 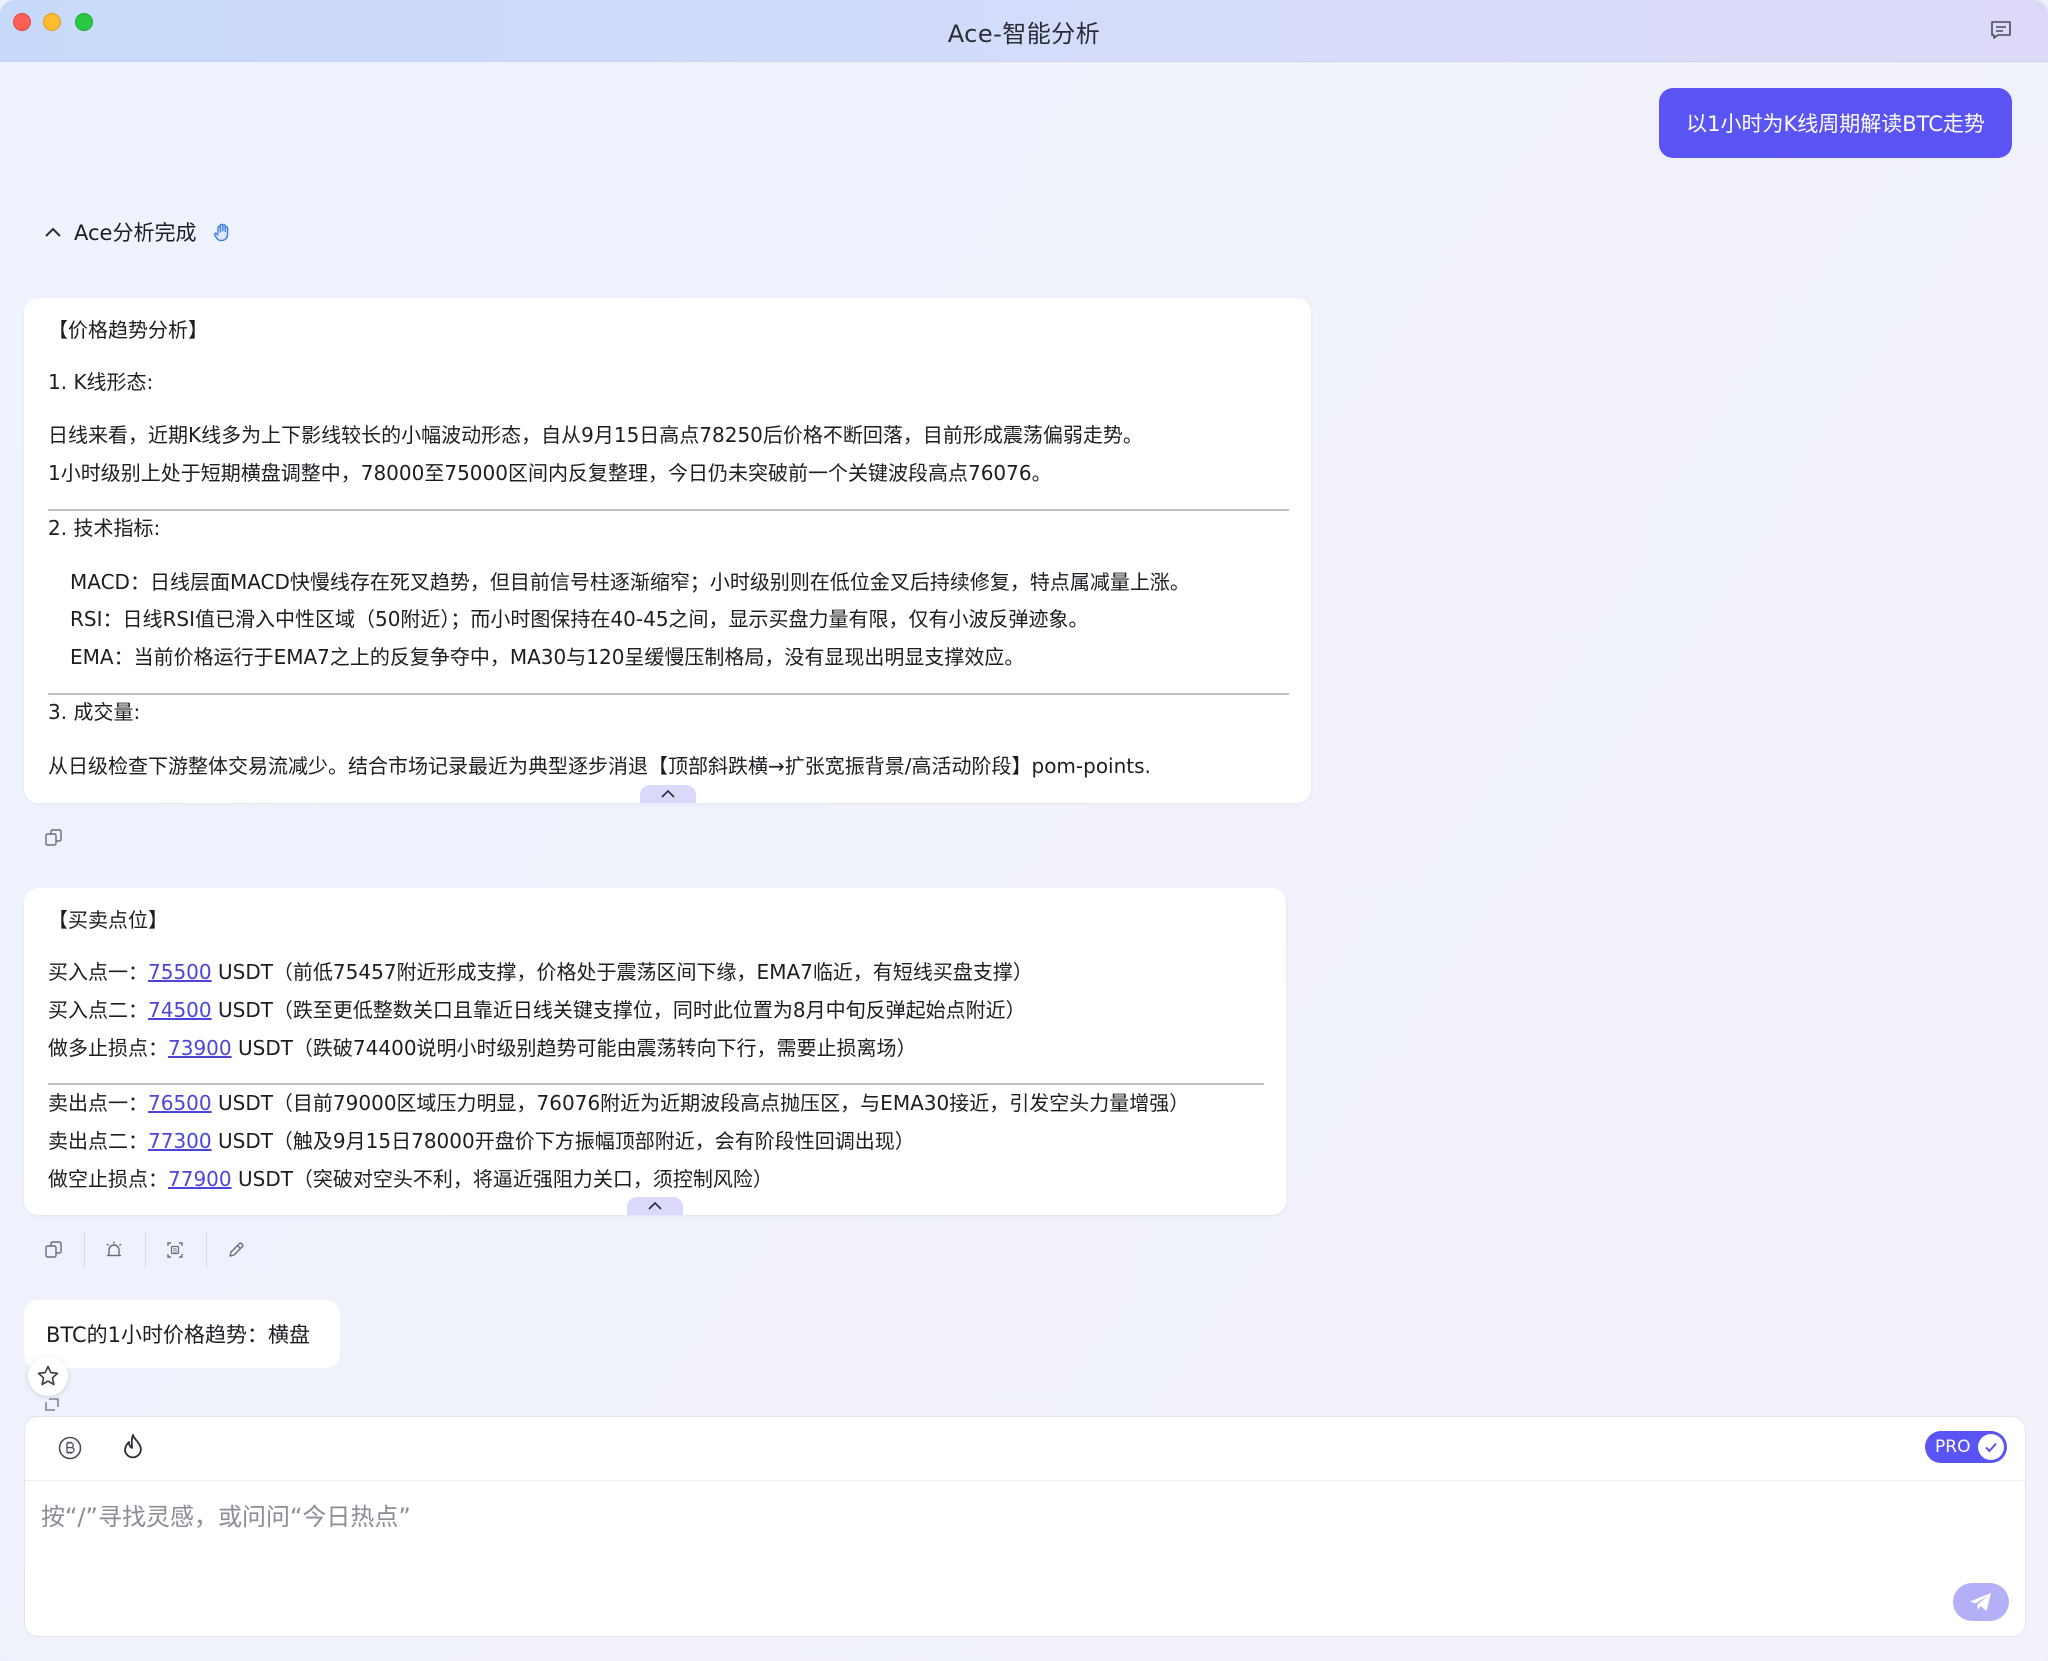 What do you see at coordinates (236, 1250) in the screenshot?
I see `edit-icon` at bounding box center [236, 1250].